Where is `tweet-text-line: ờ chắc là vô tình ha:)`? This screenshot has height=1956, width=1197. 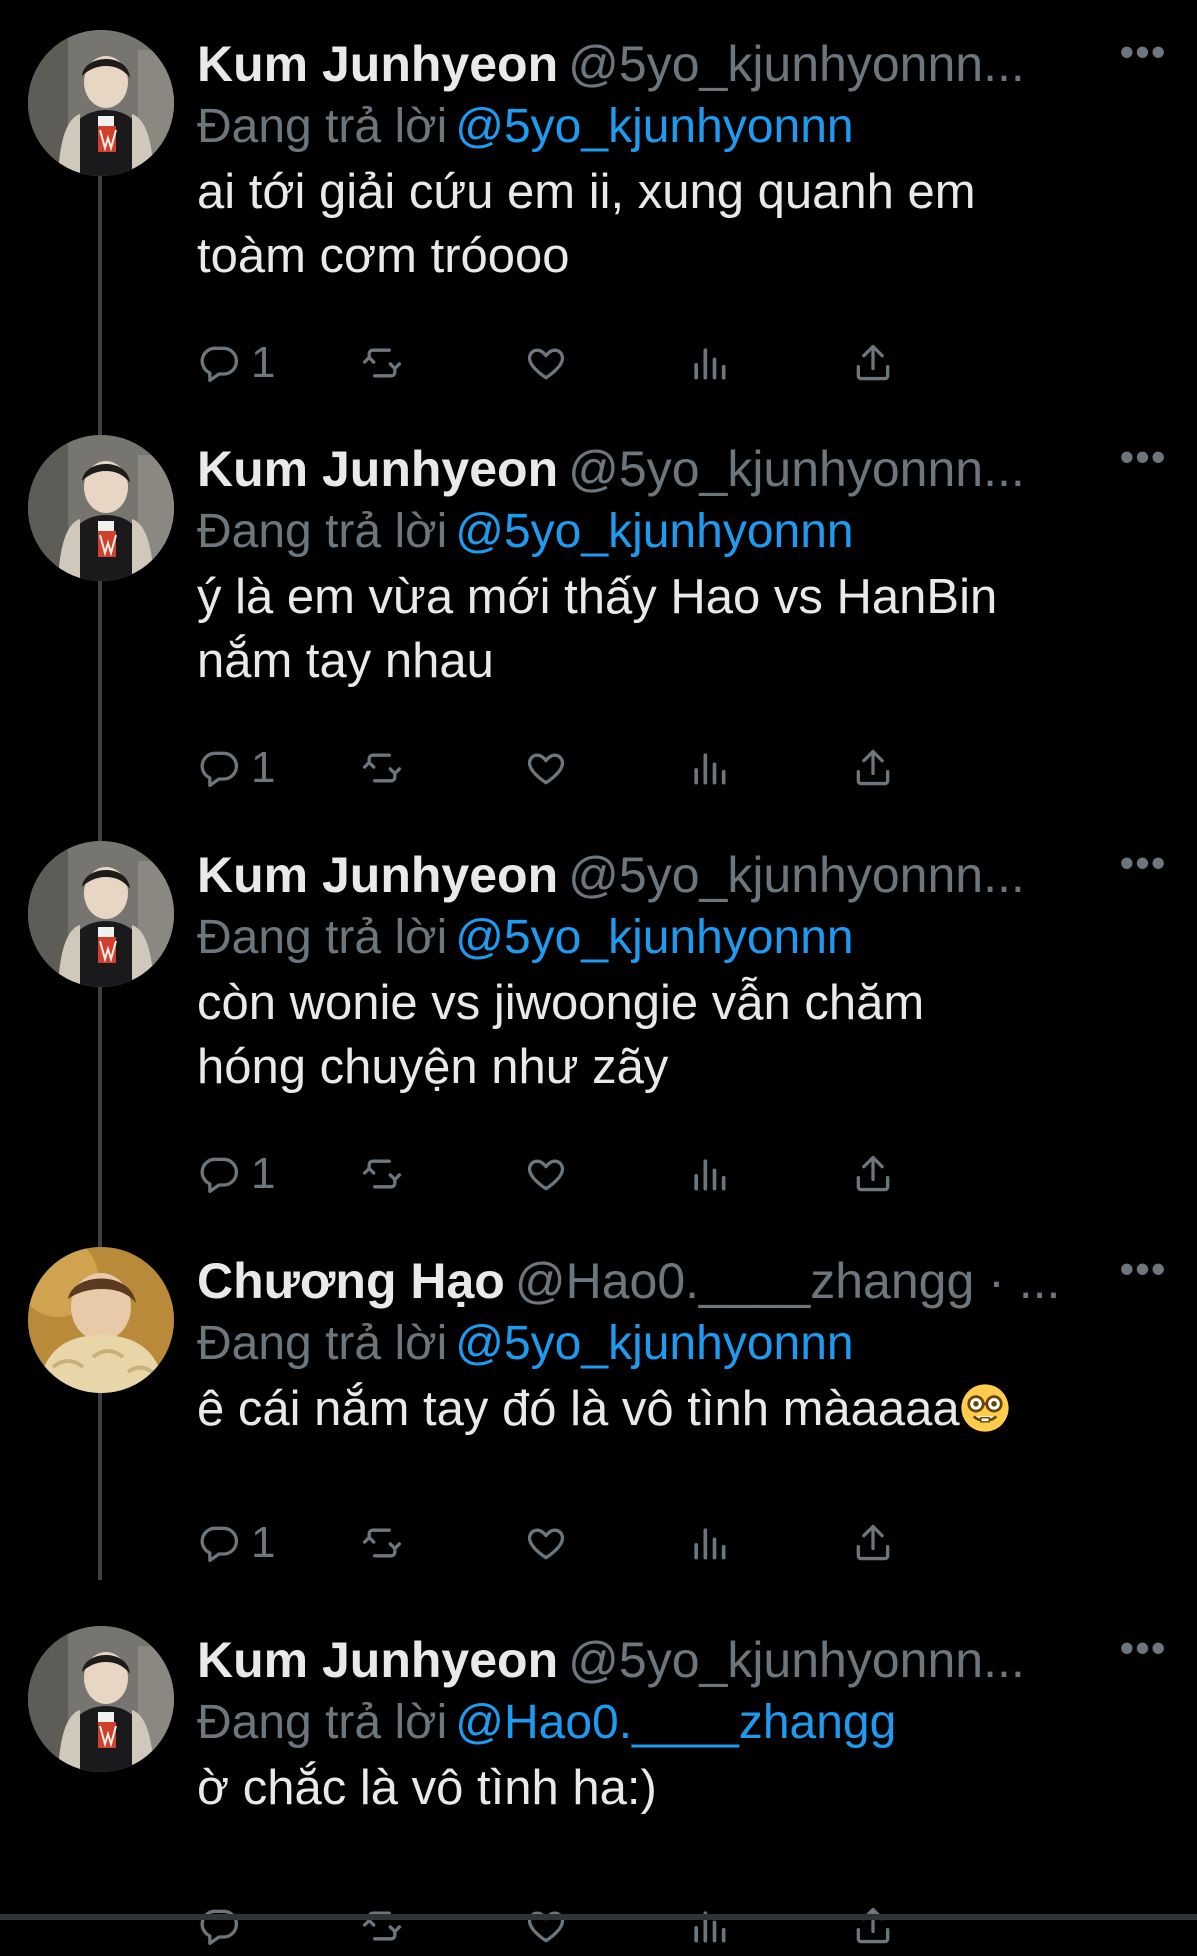
tweet-text-line: ờ chắc là vô tình ha:) is located at coordinates (647, 1788).